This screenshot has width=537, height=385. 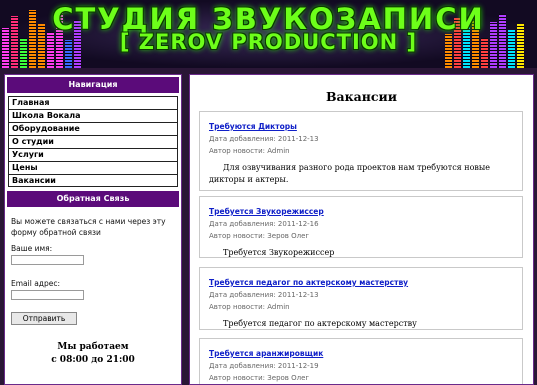 What do you see at coordinates (93, 115) in the screenshot?
I see `nav-item-vocal-school: Школа Вокала` at bounding box center [93, 115].